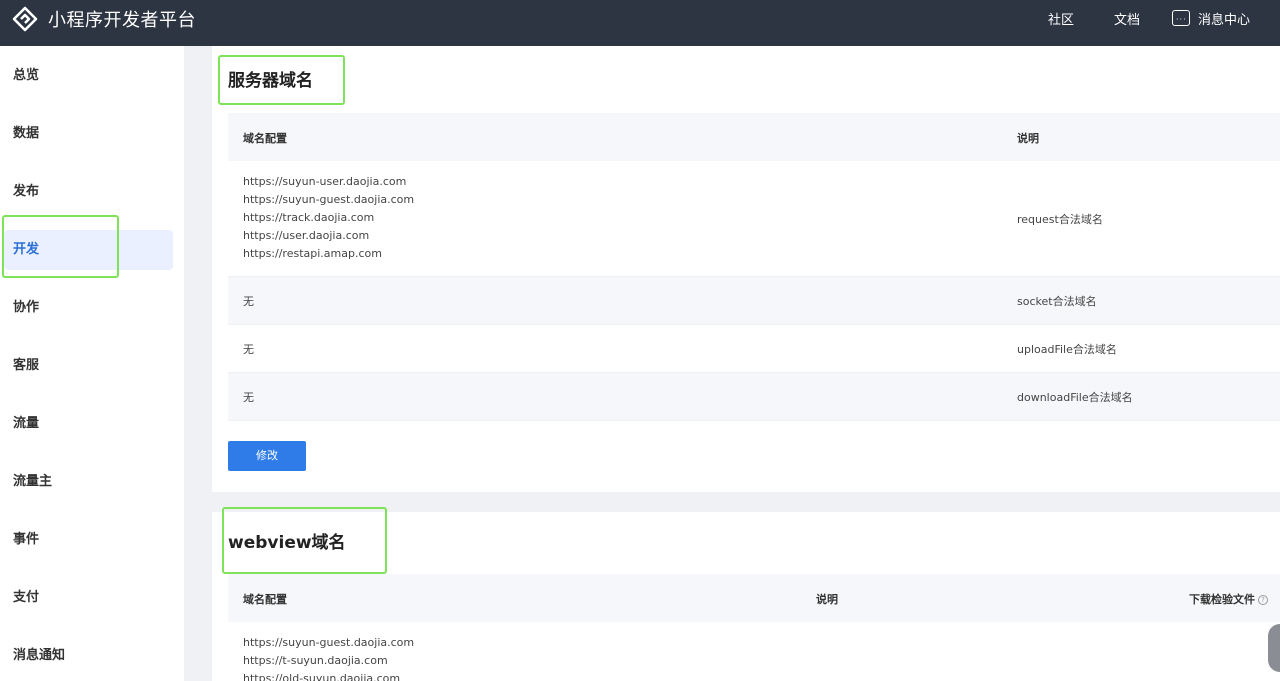  Describe the element at coordinates (1222, 599) in the screenshot. I see `download-verify-file-label: 下载检验文件` at that location.